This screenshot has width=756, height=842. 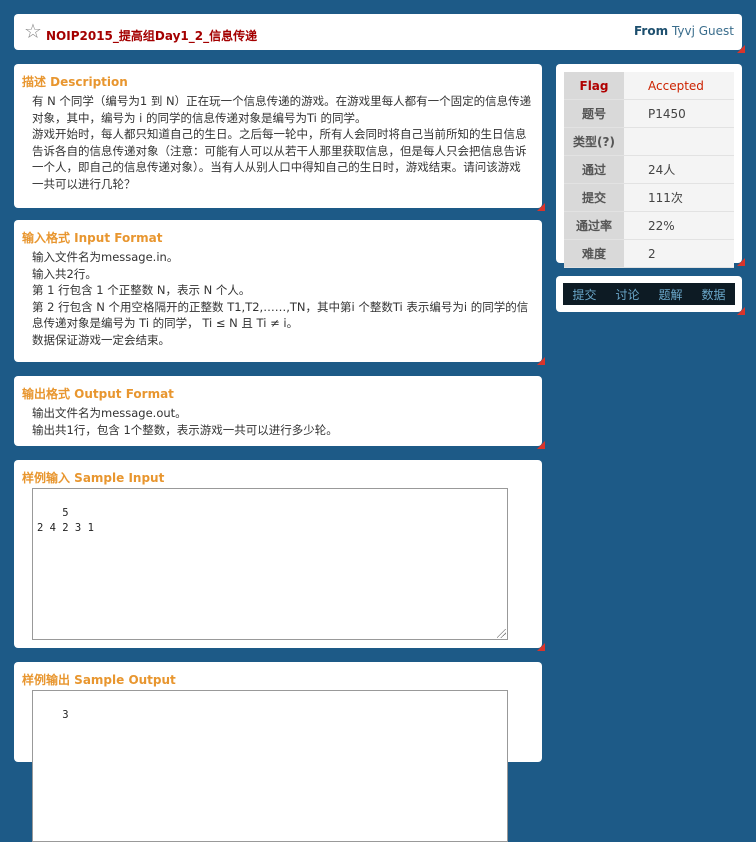 What do you see at coordinates (627, 294) in the screenshot?
I see `discuss-link: 讨论` at bounding box center [627, 294].